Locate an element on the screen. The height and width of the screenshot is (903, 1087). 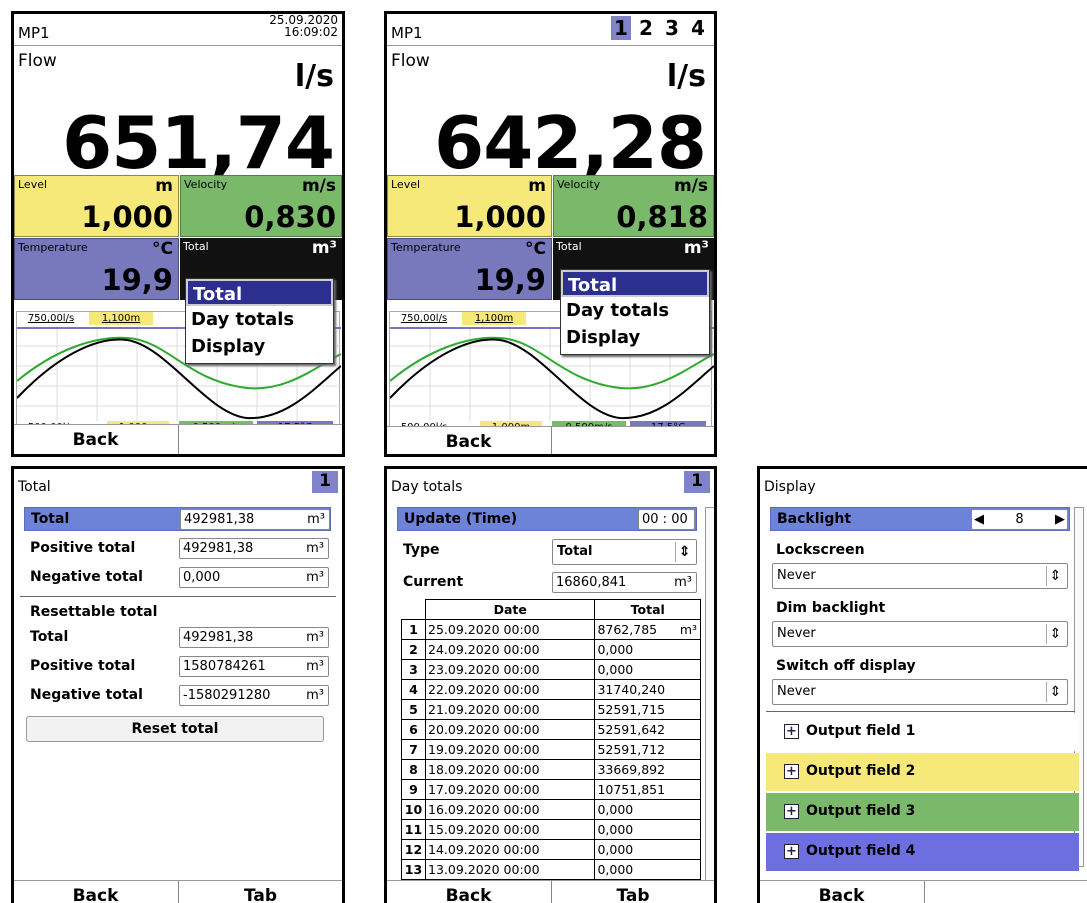
context-menu: Total Day totals Display is located at coordinates (259, 321).